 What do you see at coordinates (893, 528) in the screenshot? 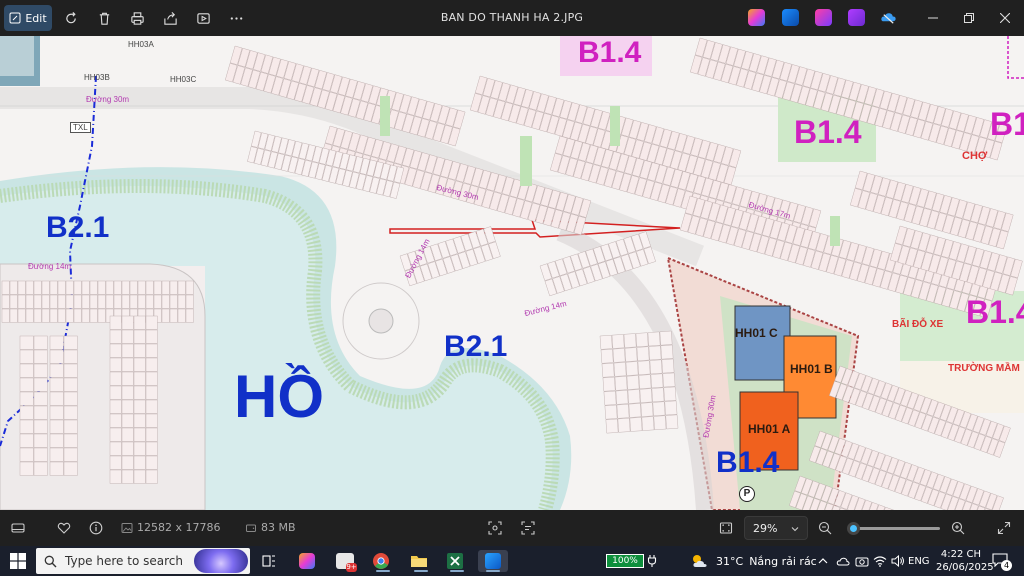
I see `zoom-slider` at bounding box center [893, 528].